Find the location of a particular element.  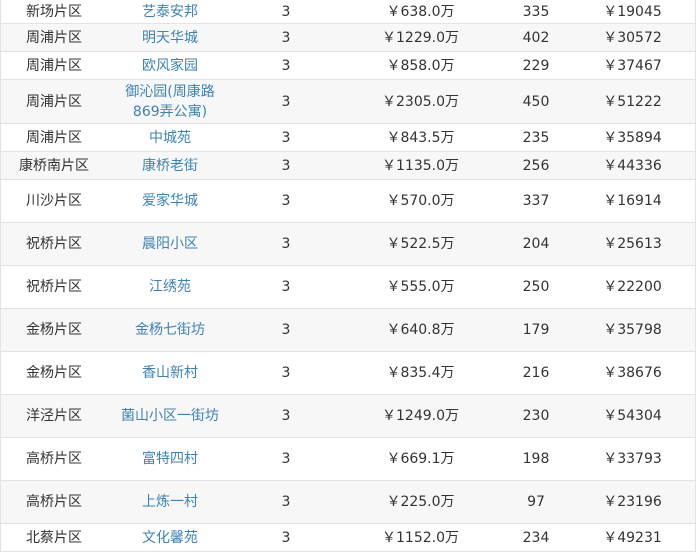

unit-price-cell: ￥54304 is located at coordinates (632, 416).